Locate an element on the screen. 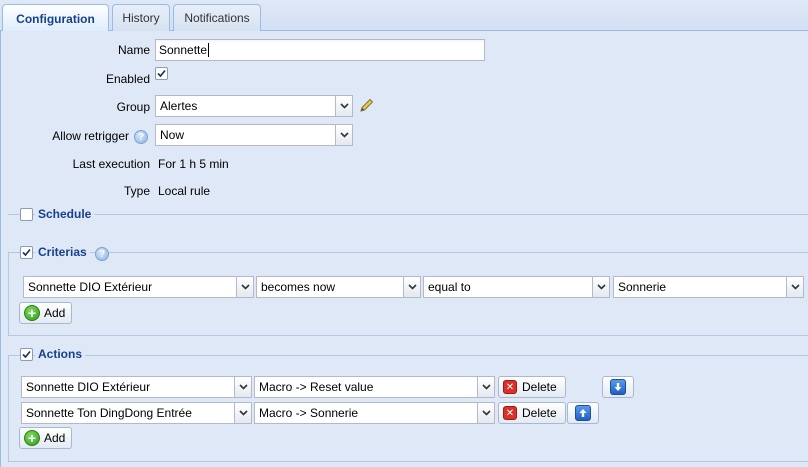  criterias-checkbox is located at coordinates (26, 252).